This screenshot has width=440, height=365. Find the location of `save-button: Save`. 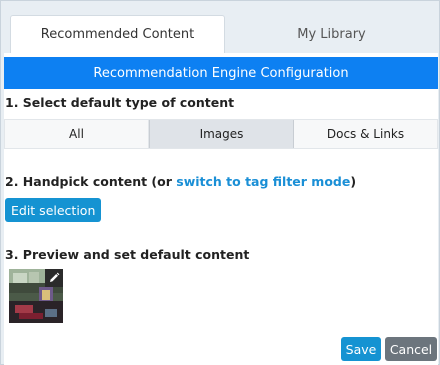

save-button: Save is located at coordinates (361, 349).